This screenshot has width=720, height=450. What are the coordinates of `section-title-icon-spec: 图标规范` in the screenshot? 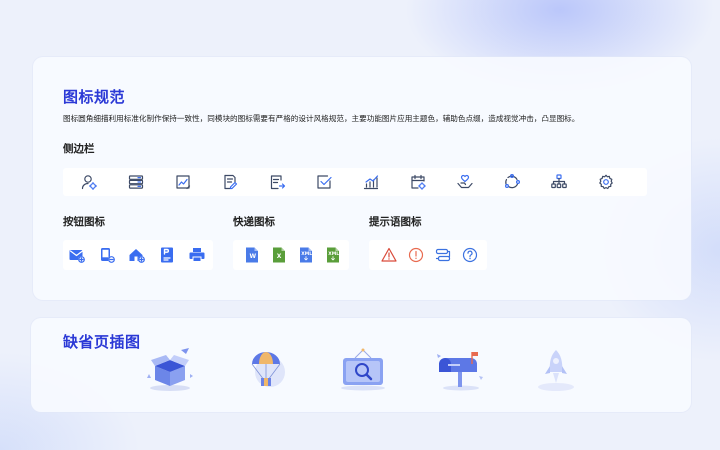 It's located at (94, 97).